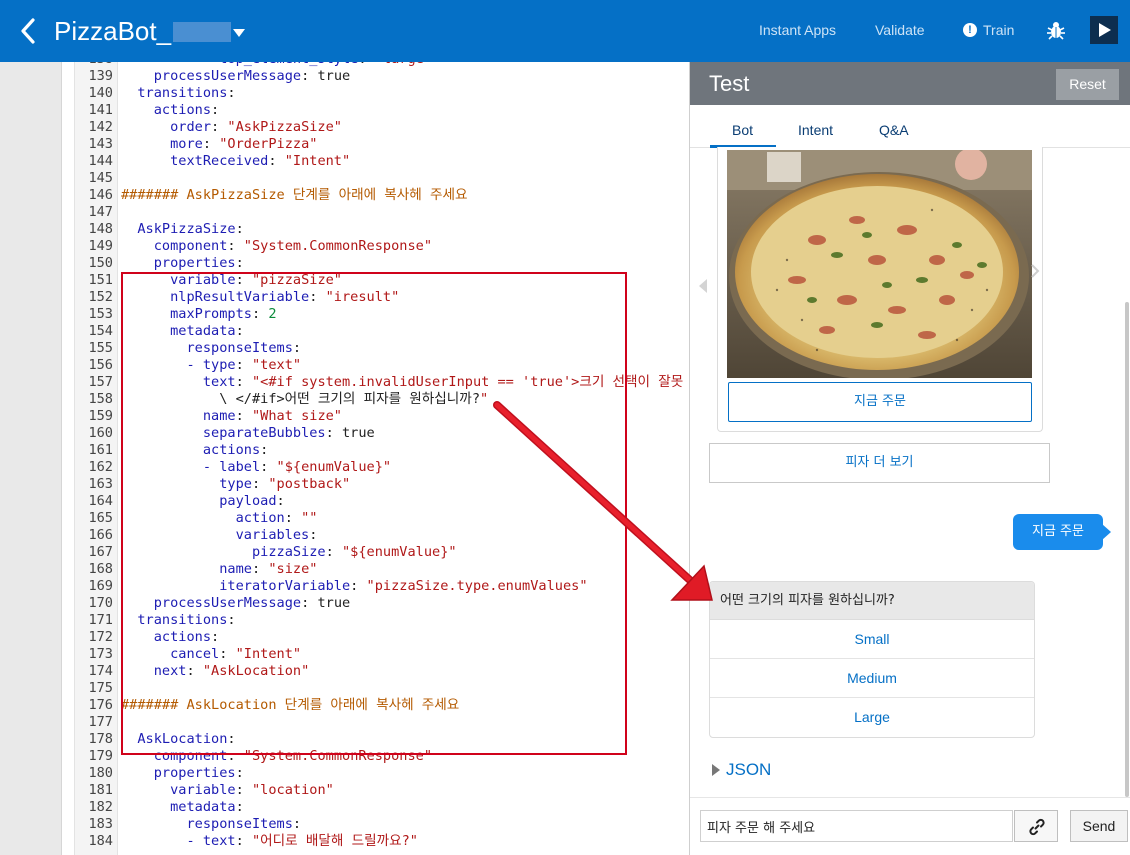 This screenshot has height=855, width=1130. I want to click on code-line: 162 - label: "${enumValue}", so click(381, 467).